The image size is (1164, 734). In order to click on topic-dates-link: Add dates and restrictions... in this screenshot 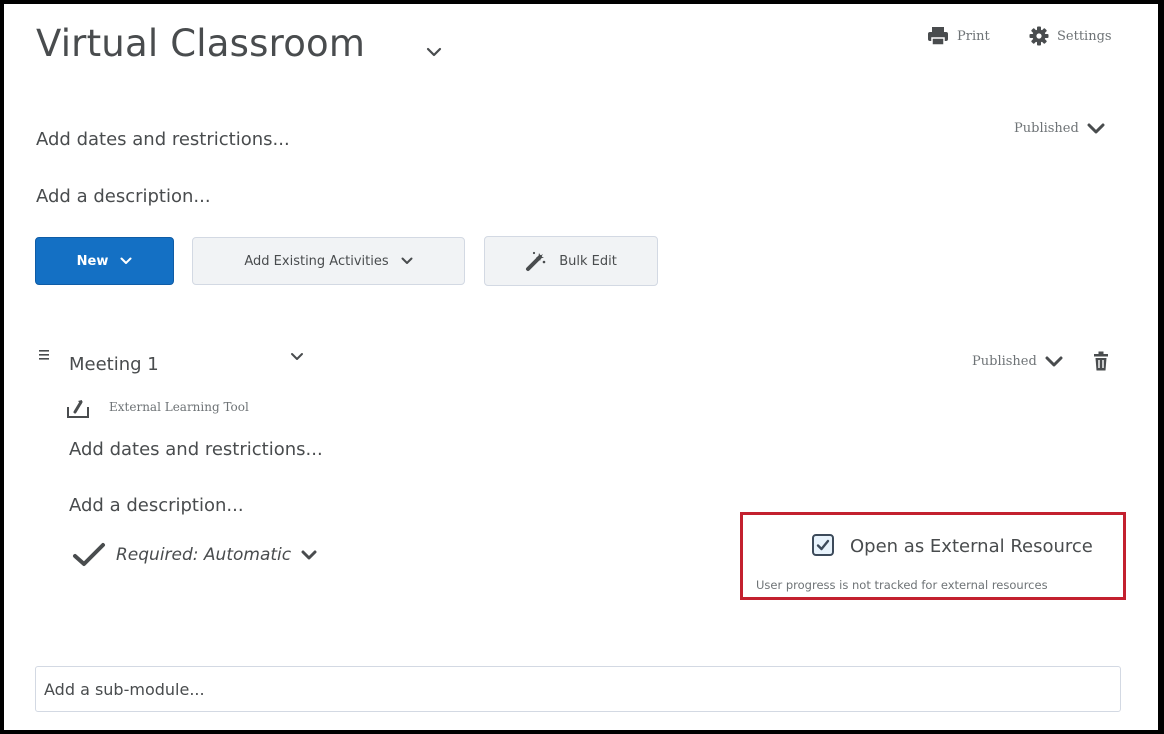, I will do `click(196, 449)`.